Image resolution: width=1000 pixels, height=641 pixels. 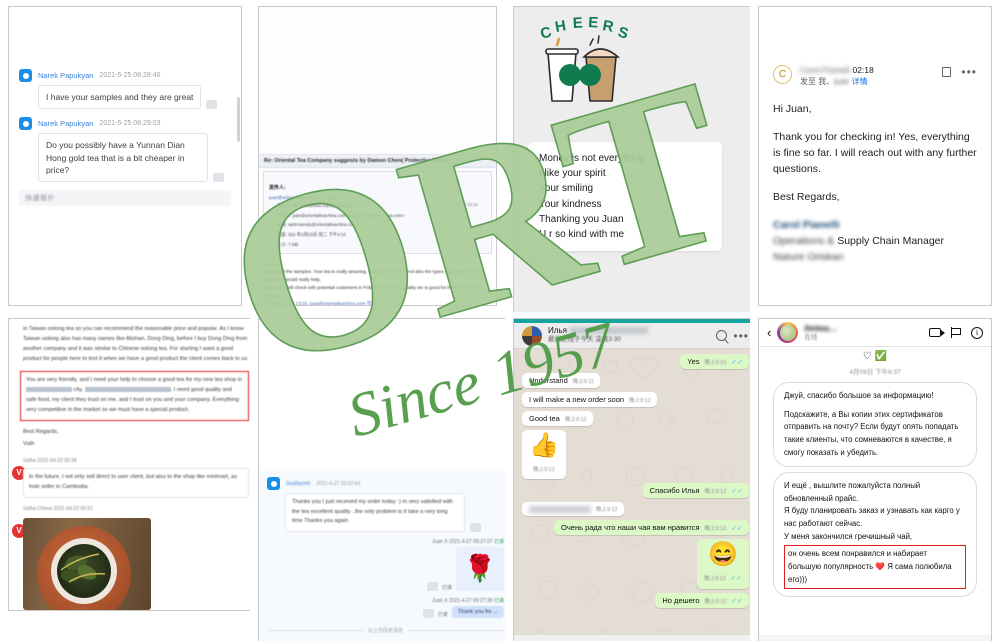 I want to click on message-timestamp: 2021-4-27 09:27:38, so click(x=470, y=600).